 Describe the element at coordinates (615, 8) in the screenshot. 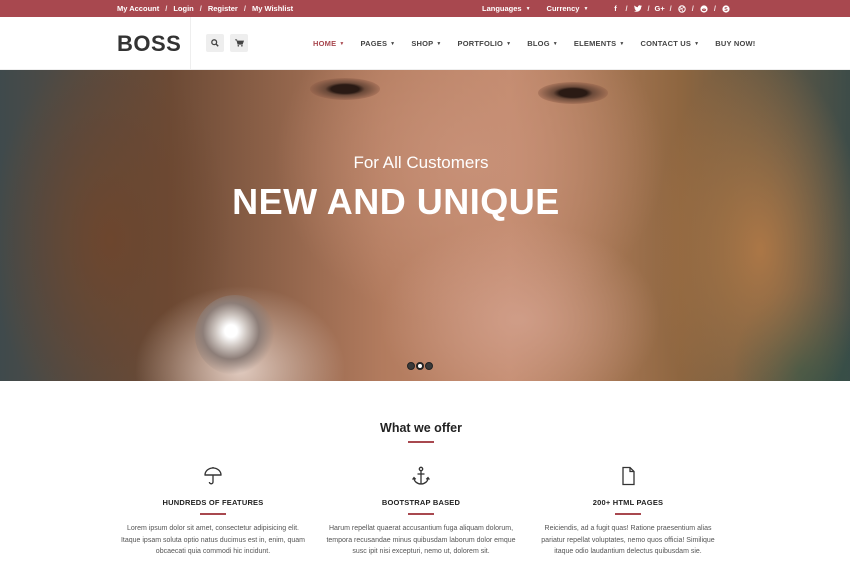

I see `facebook-icon: f` at that location.